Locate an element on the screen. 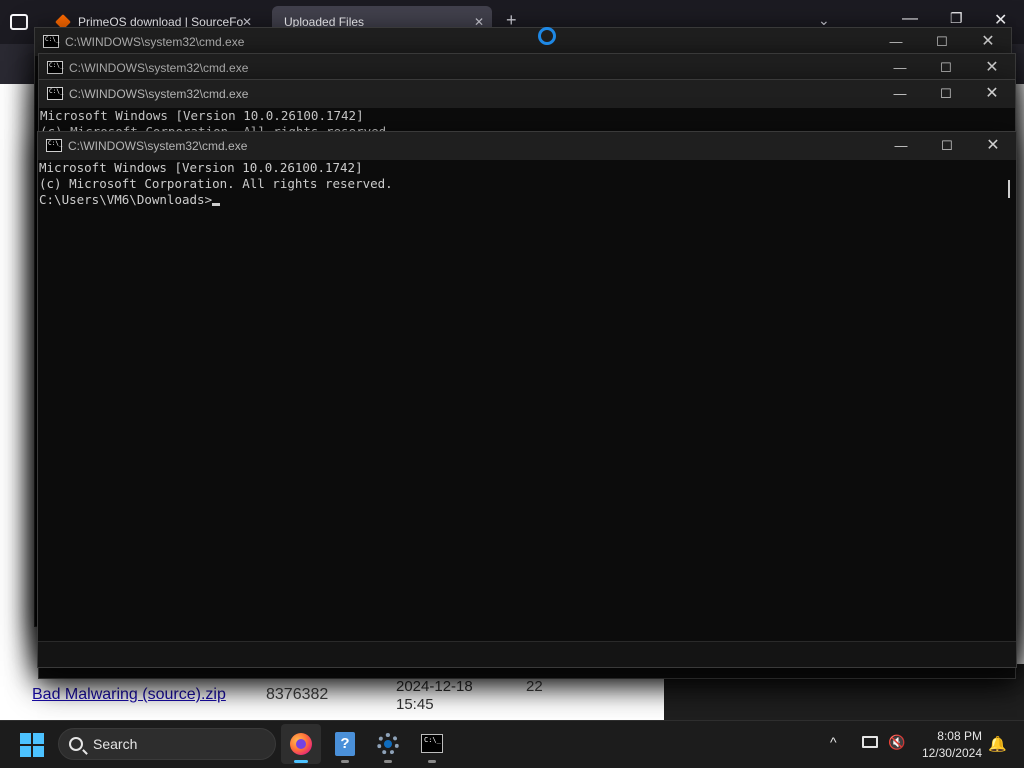 The width and height of the screenshot is (1024, 768). firefox-icon is located at coordinates (301, 744).